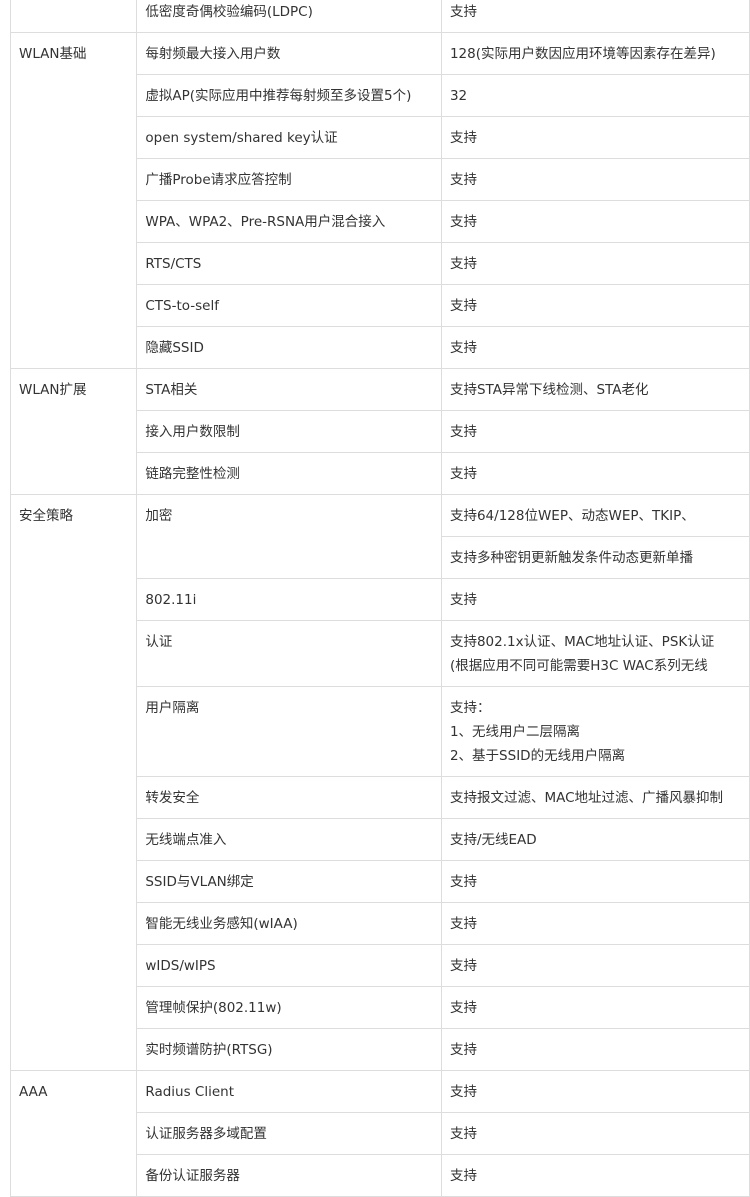 Image resolution: width=750 pixels, height=1197 pixels. I want to click on value-cell: 支持64/128位WEP、动态WEP、TKIP、, so click(595, 515).